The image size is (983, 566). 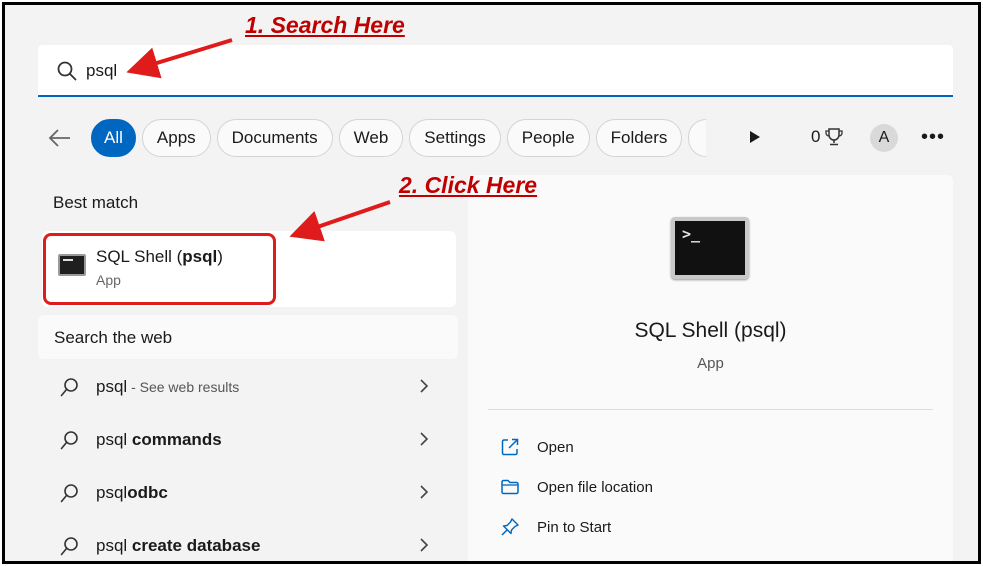 I want to click on best-match-heading: Best match, so click(x=96, y=202).